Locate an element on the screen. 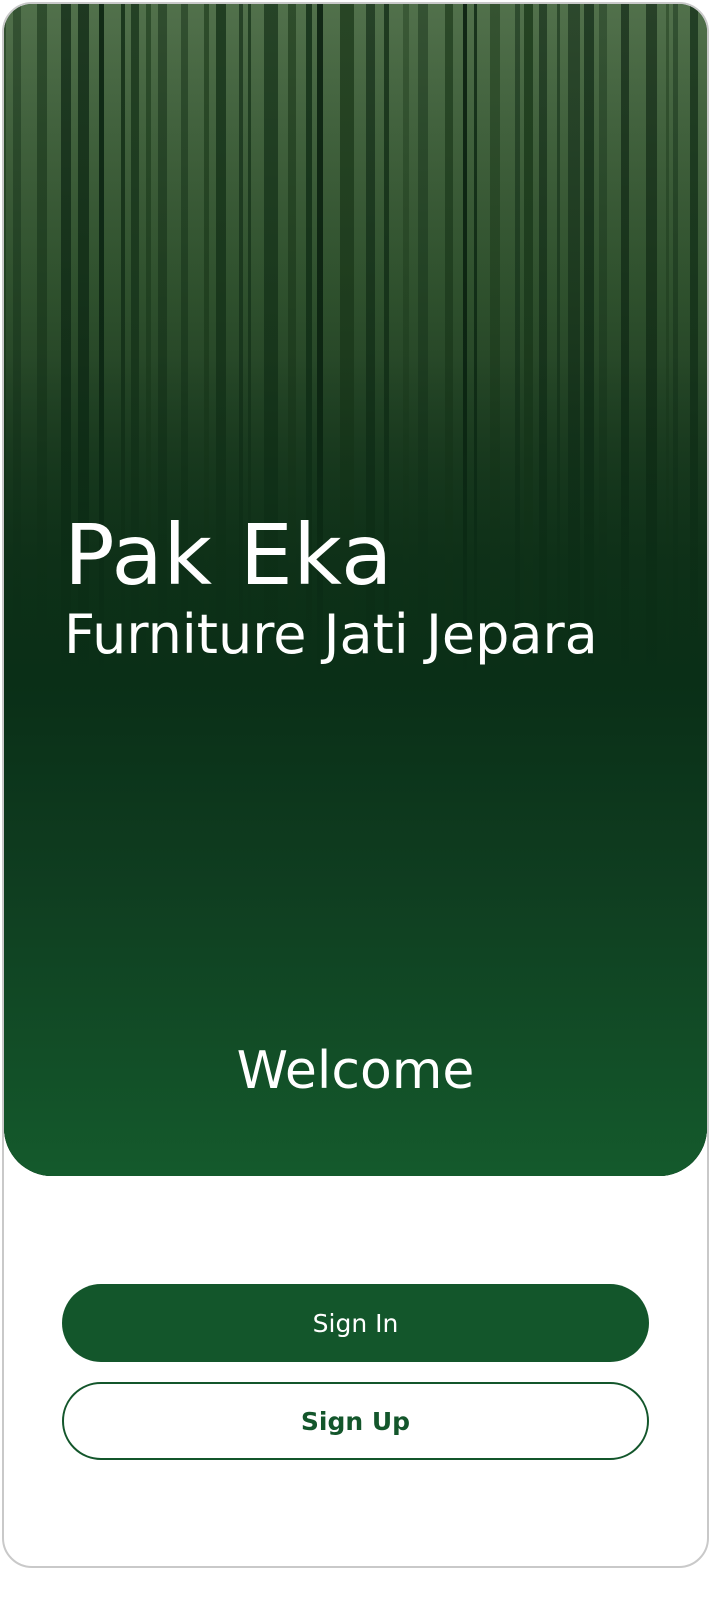  sign-in-button: Sign In is located at coordinates (355, 1323).